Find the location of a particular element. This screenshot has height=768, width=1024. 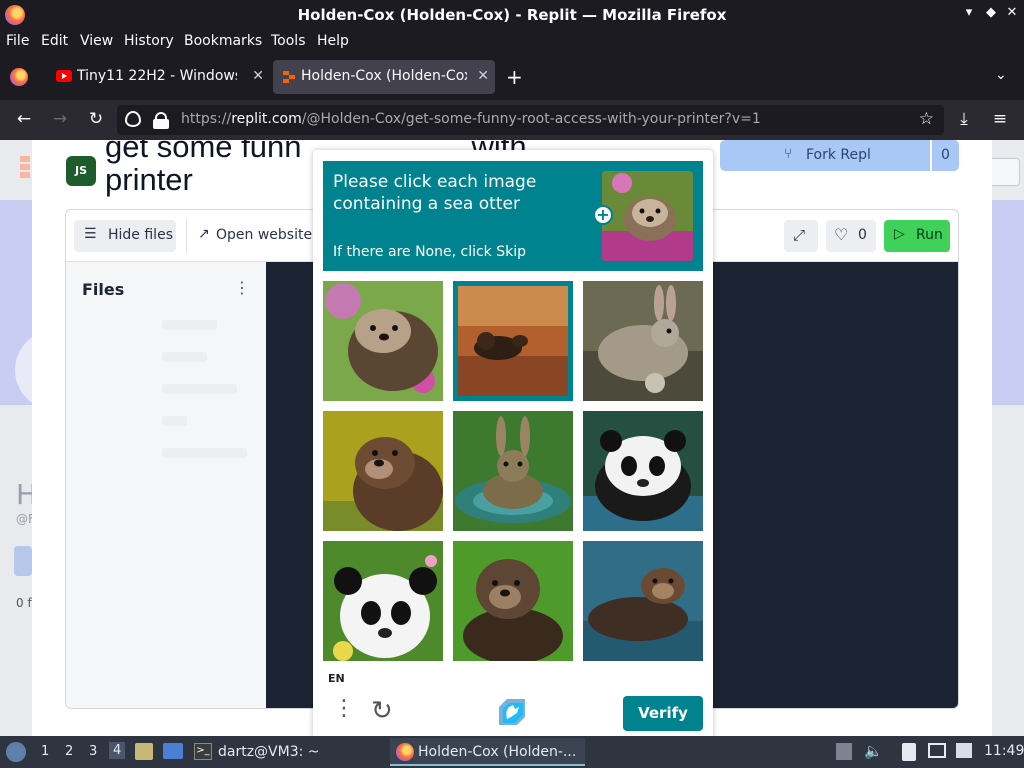

hcaptcha-logo-icon is located at coordinates (512, 712).